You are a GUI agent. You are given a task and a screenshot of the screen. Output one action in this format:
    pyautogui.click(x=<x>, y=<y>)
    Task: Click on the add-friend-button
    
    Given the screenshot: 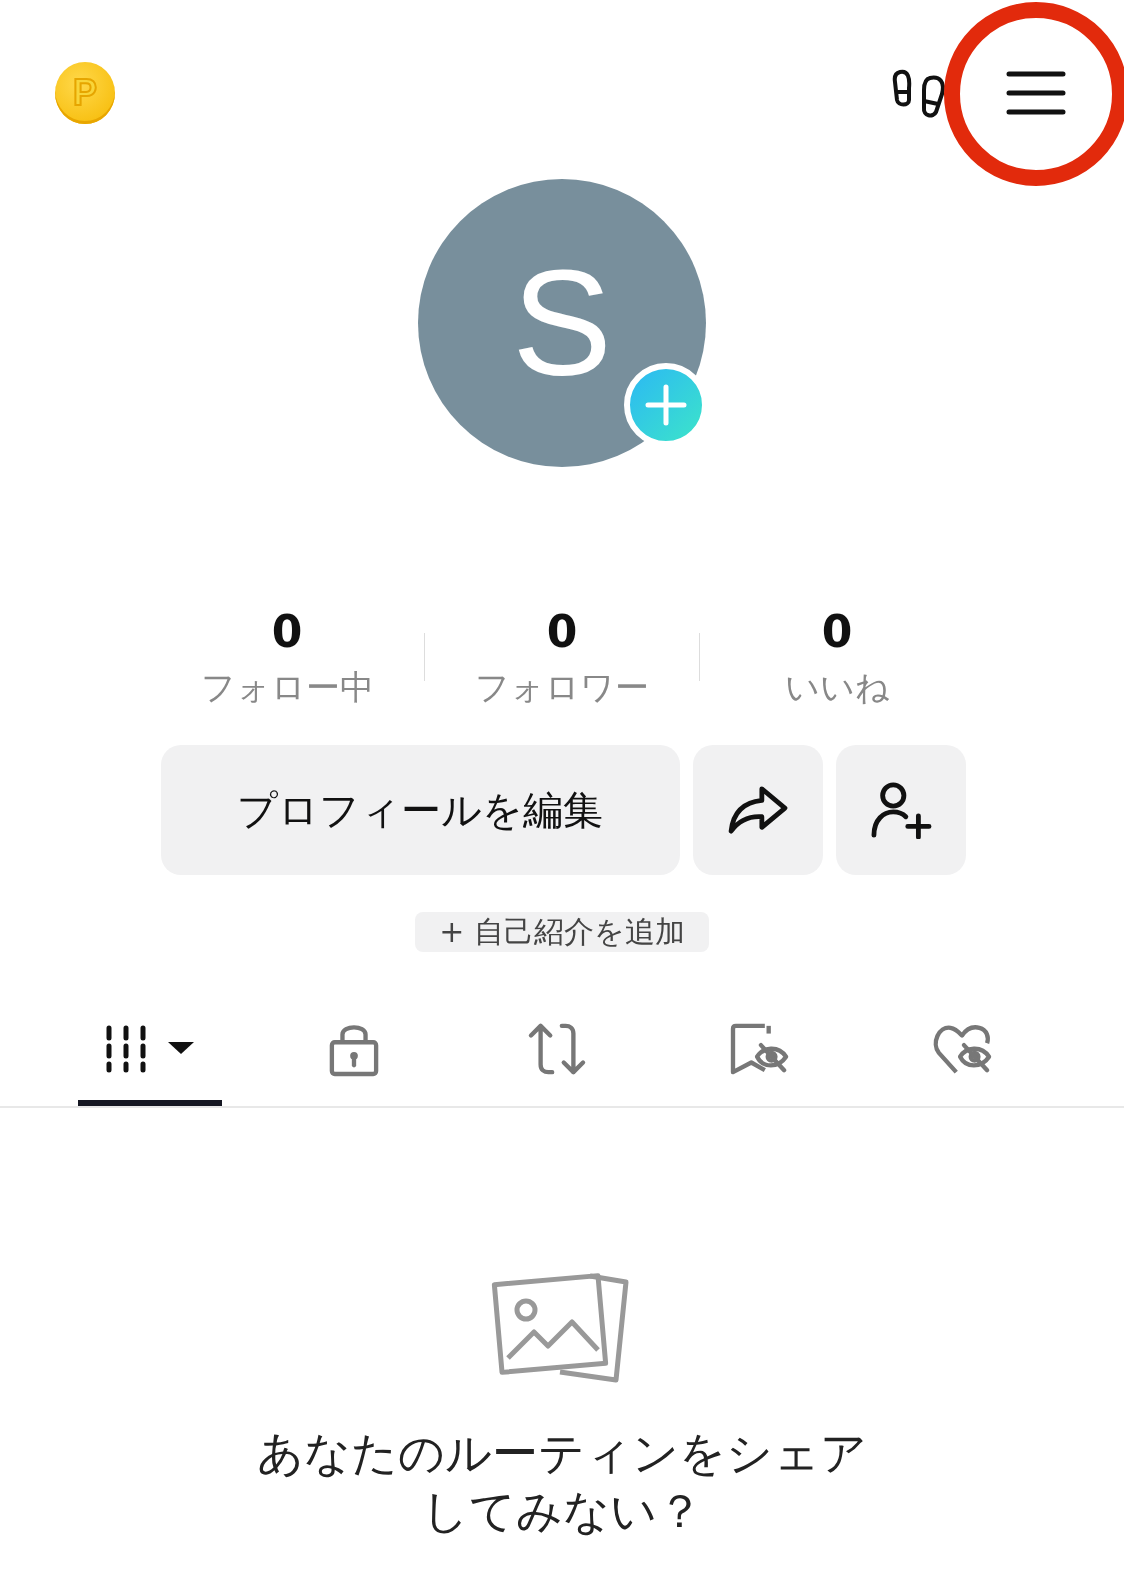 What is the action you would take?
    pyautogui.click(x=900, y=810)
    